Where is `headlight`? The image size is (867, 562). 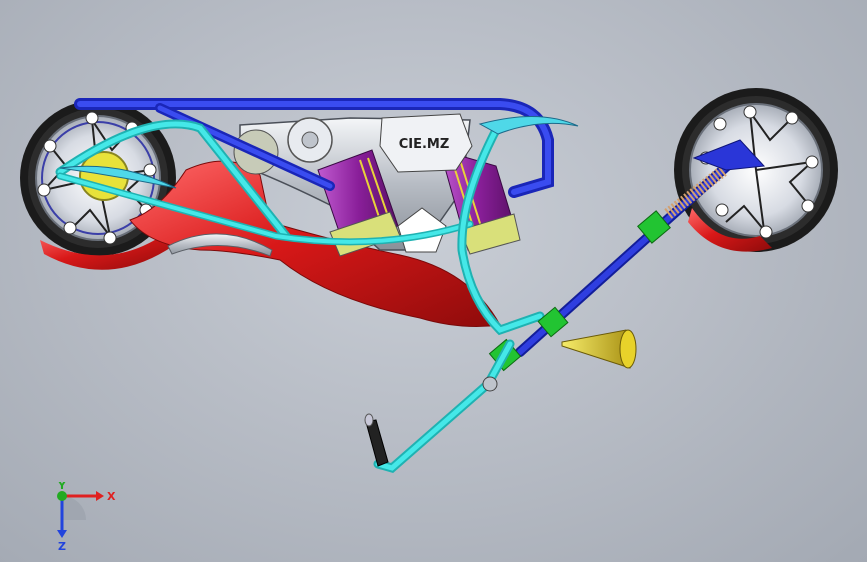
headlight is located at coordinates (599, 349).